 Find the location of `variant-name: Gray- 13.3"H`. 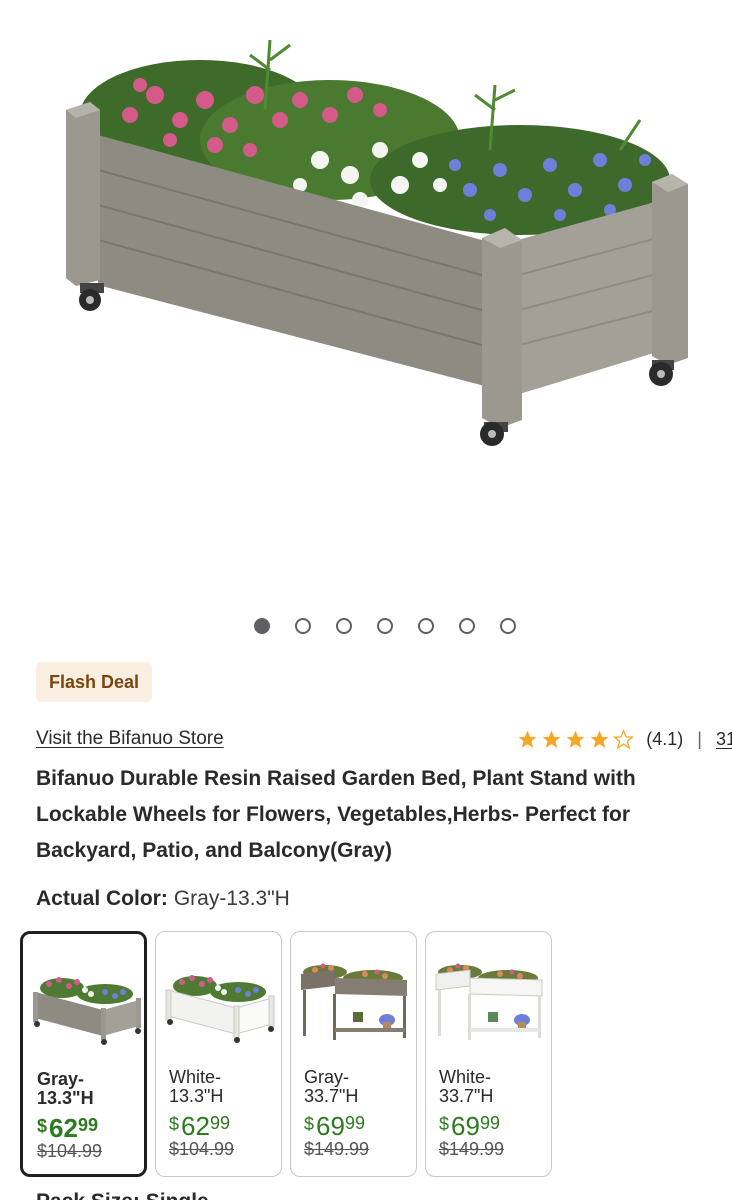

variant-name: Gray- 13.3"H is located at coordinates (65, 1088).